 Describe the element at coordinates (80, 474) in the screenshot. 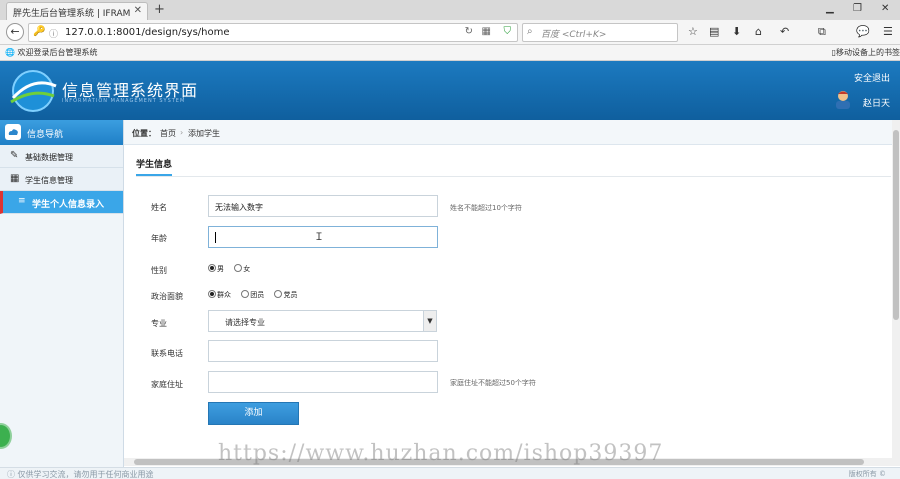

I see `status-notice: ⓘ 仅供学习交流，请勿用于任何商业用途` at that location.